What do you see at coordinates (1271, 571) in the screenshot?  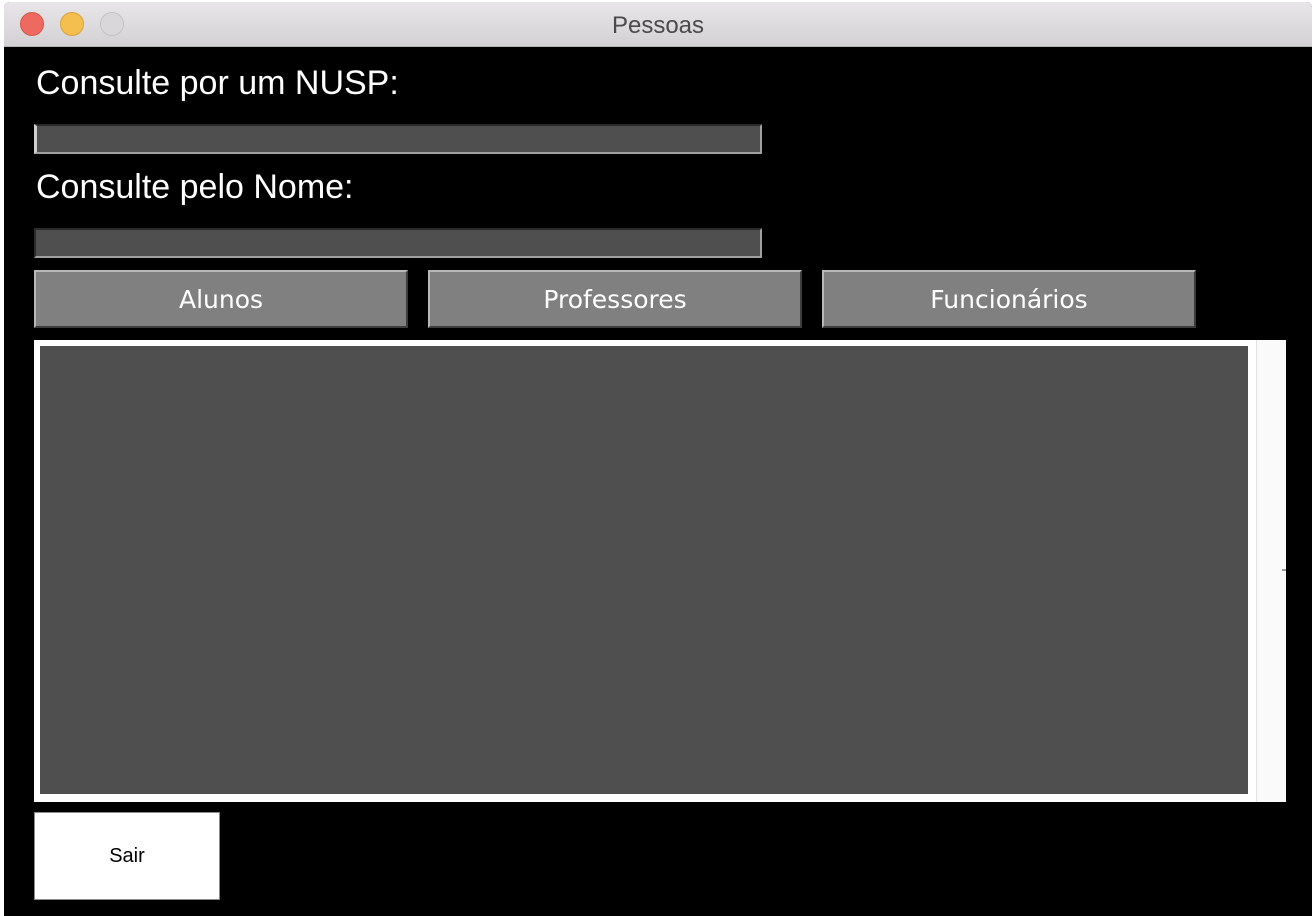 I see `results-scrollbar` at bounding box center [1271, 571].